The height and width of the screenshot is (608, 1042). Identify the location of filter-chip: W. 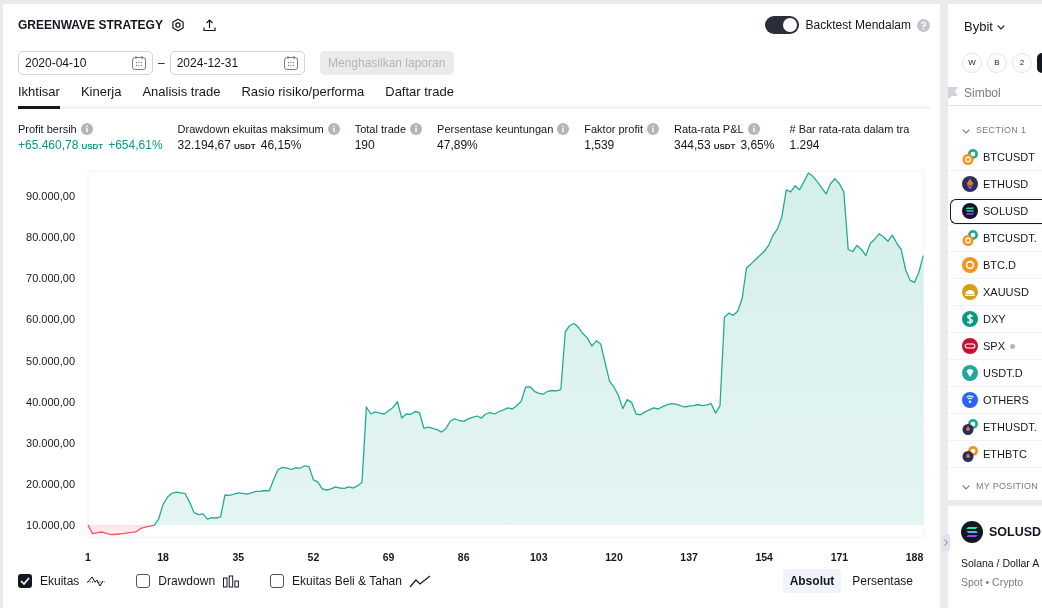
(972, 63).